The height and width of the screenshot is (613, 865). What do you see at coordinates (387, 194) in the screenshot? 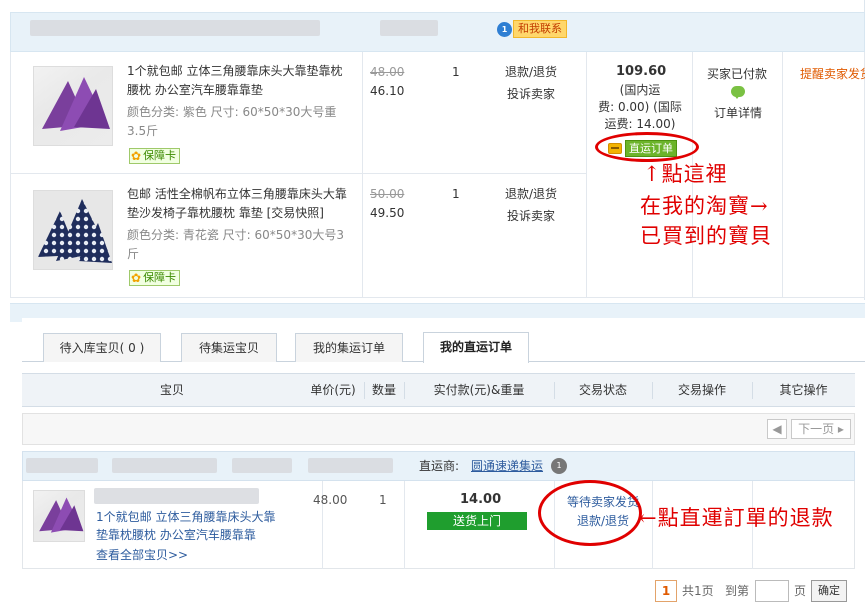
I see `original-price: 50.00` at bounding box center [387, 194].